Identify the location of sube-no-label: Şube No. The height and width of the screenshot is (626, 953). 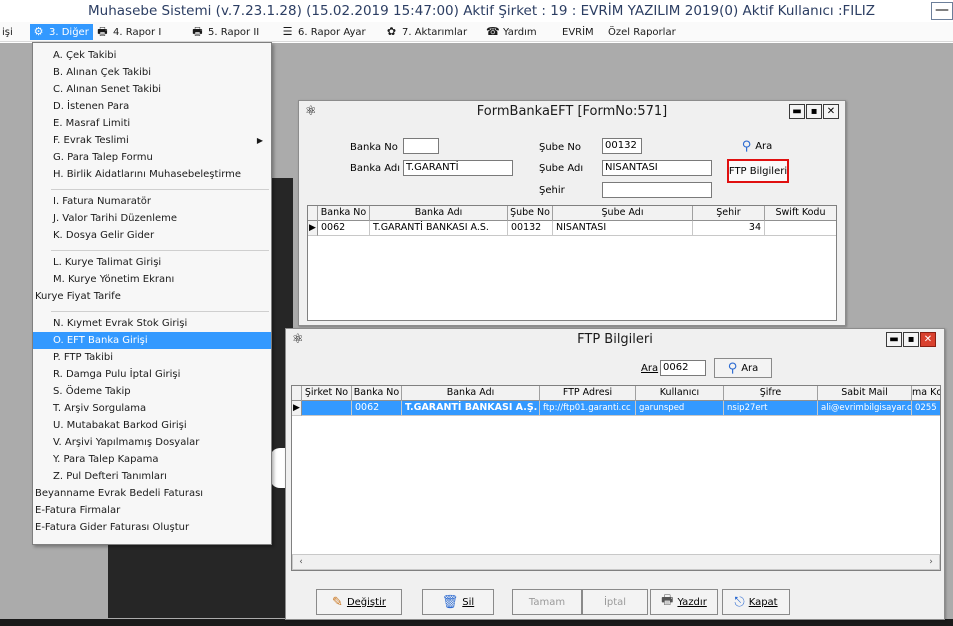
(560, 147).